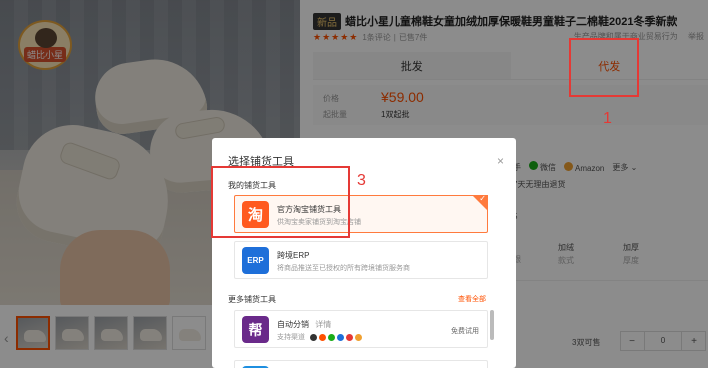  I want to click on free-trial-button: 免费试用, so click(465, 331).